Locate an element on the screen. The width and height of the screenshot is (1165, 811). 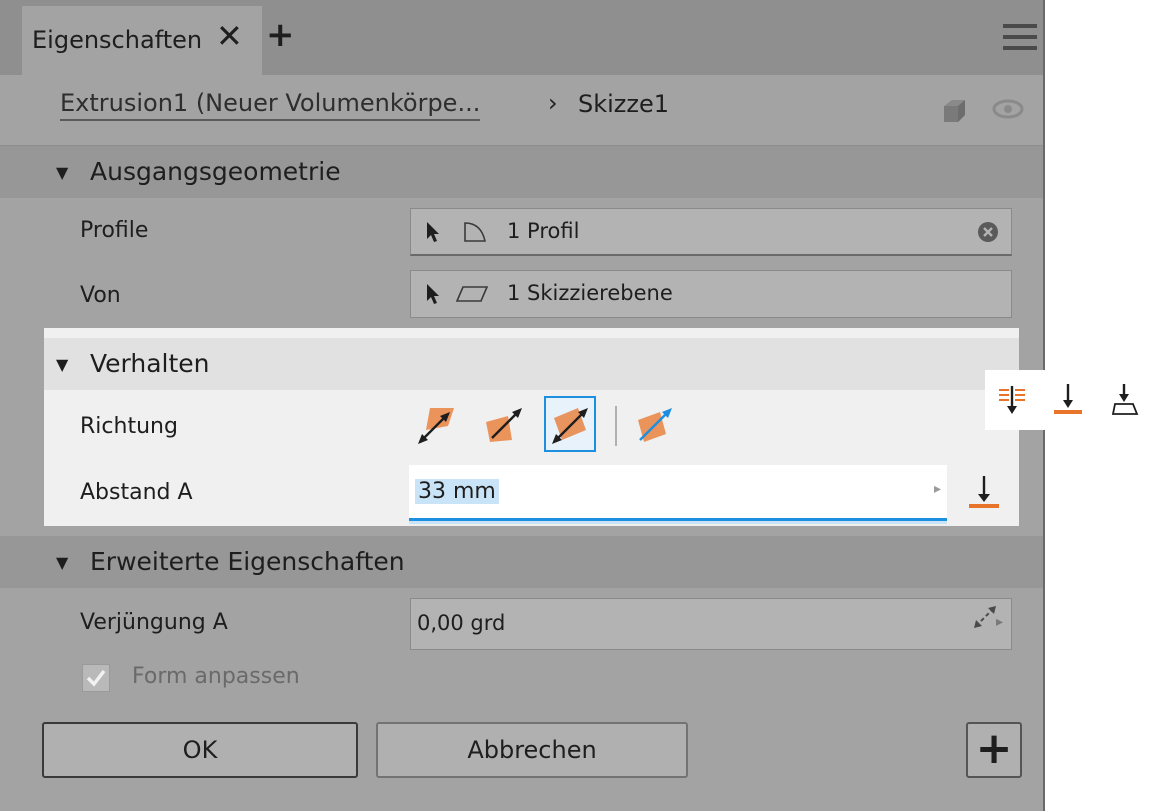
flip-taper-icon is located at coordinates (985, 617).